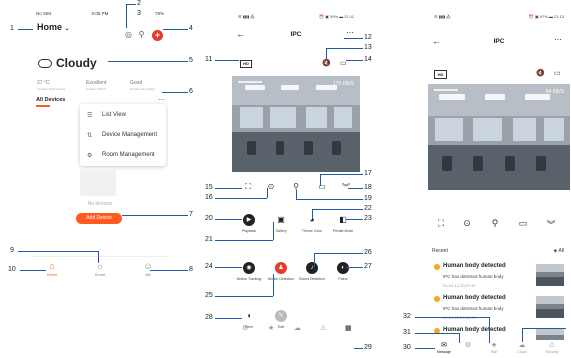 The image size is (571, 358). I want to click on grid-icon: ▦, so click(348, 328).